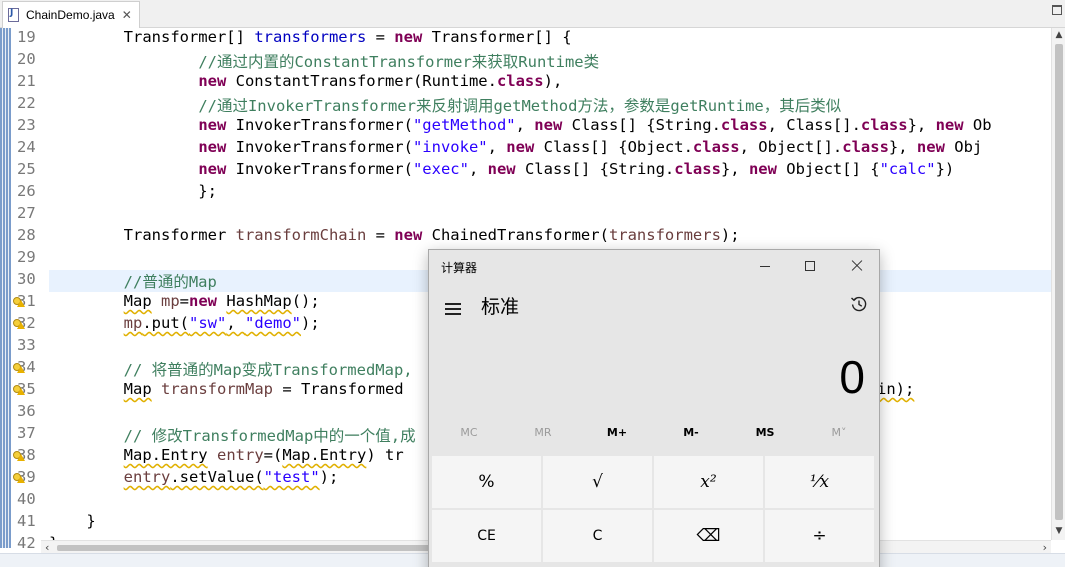 The height and width of the screenshot is (567, 1065). I want to click on scroll-up-icon: ▲, so click(1059, 36).